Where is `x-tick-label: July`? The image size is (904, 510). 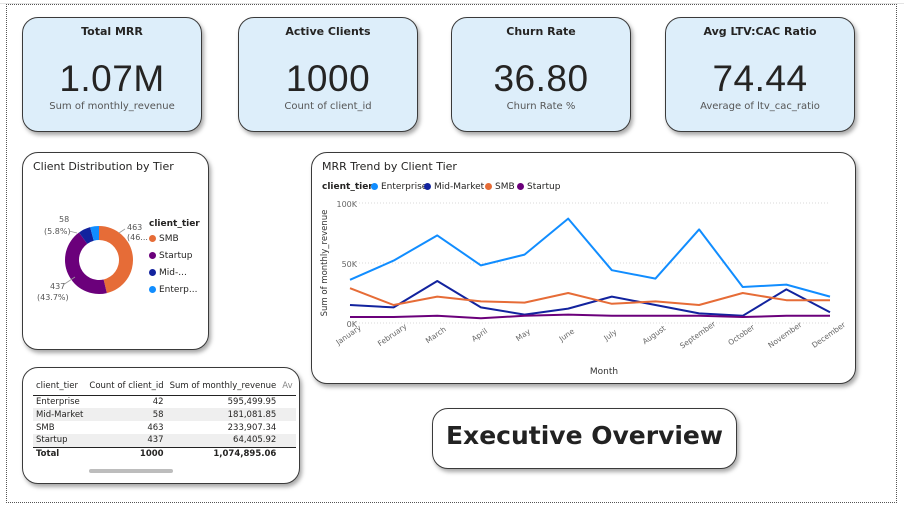
x-tick-label: July is located at coordinates (609, 335).